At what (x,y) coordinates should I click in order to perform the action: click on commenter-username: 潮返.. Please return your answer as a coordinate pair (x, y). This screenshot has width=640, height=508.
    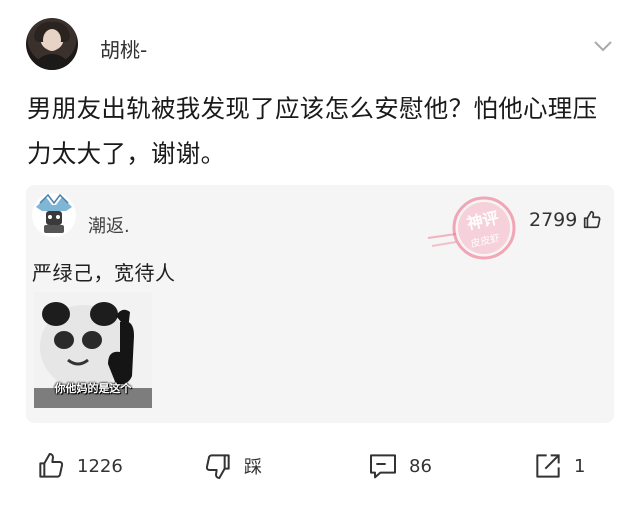
    Looking at the image, I should click on (109, 225).